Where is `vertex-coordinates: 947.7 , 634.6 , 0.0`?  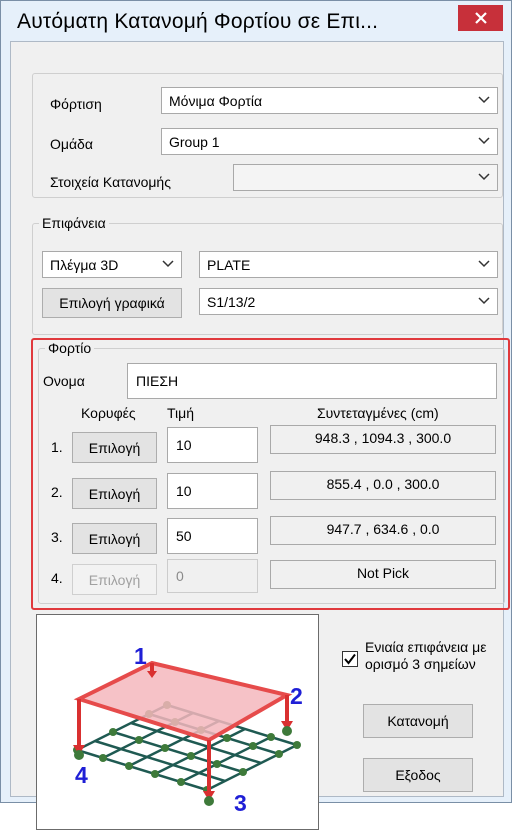 vertex-coordinates: 947.7 , 634.6 , 0.0 is located at coordinates (383, 530).